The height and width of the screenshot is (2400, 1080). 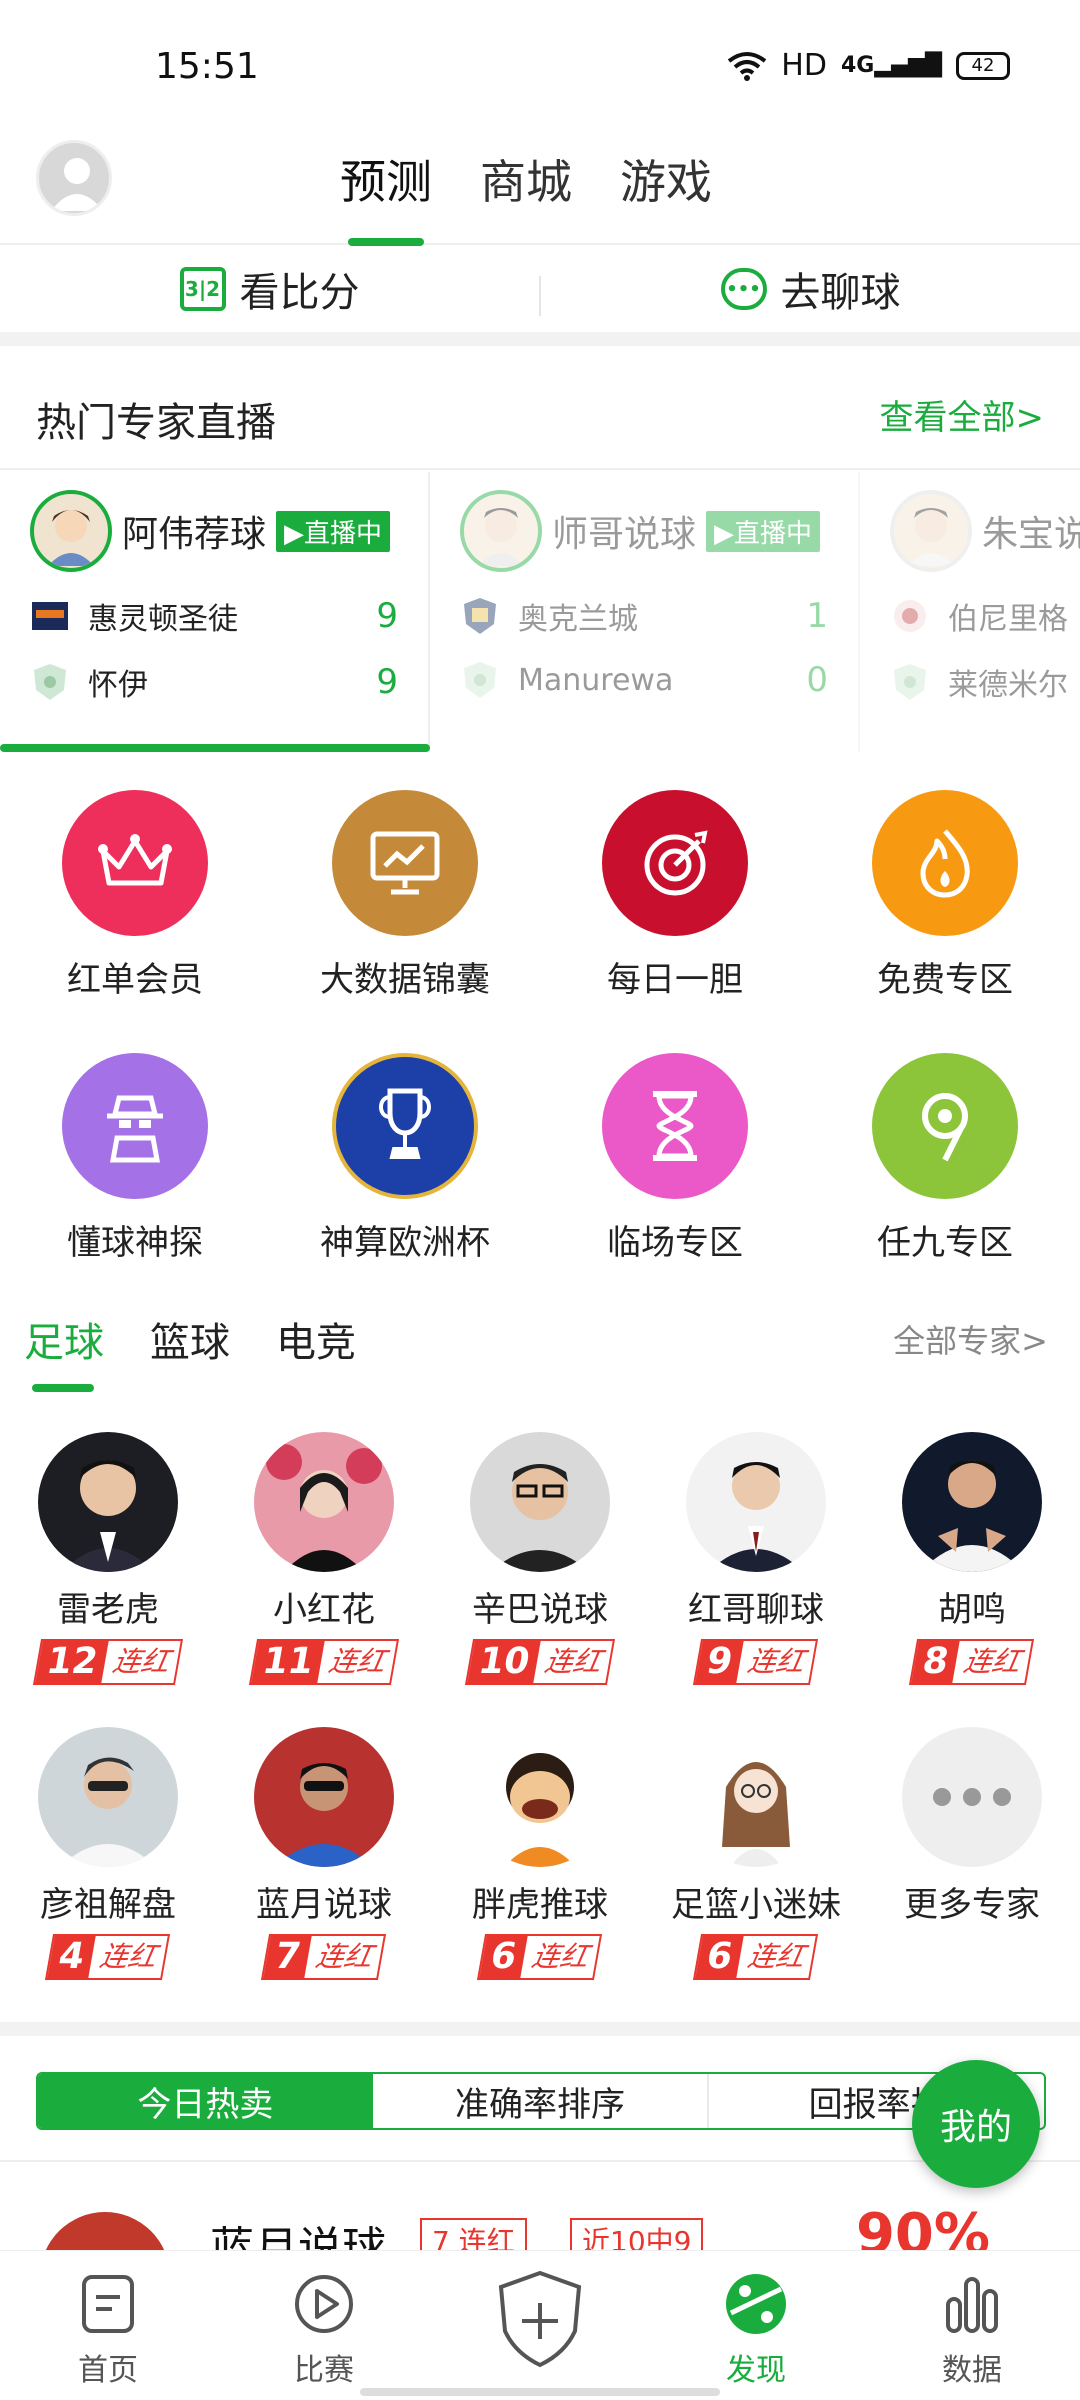 I want to click on live-card: 朱宝说 伯尼里格 莱德米尔, so click(x=970, y=612).